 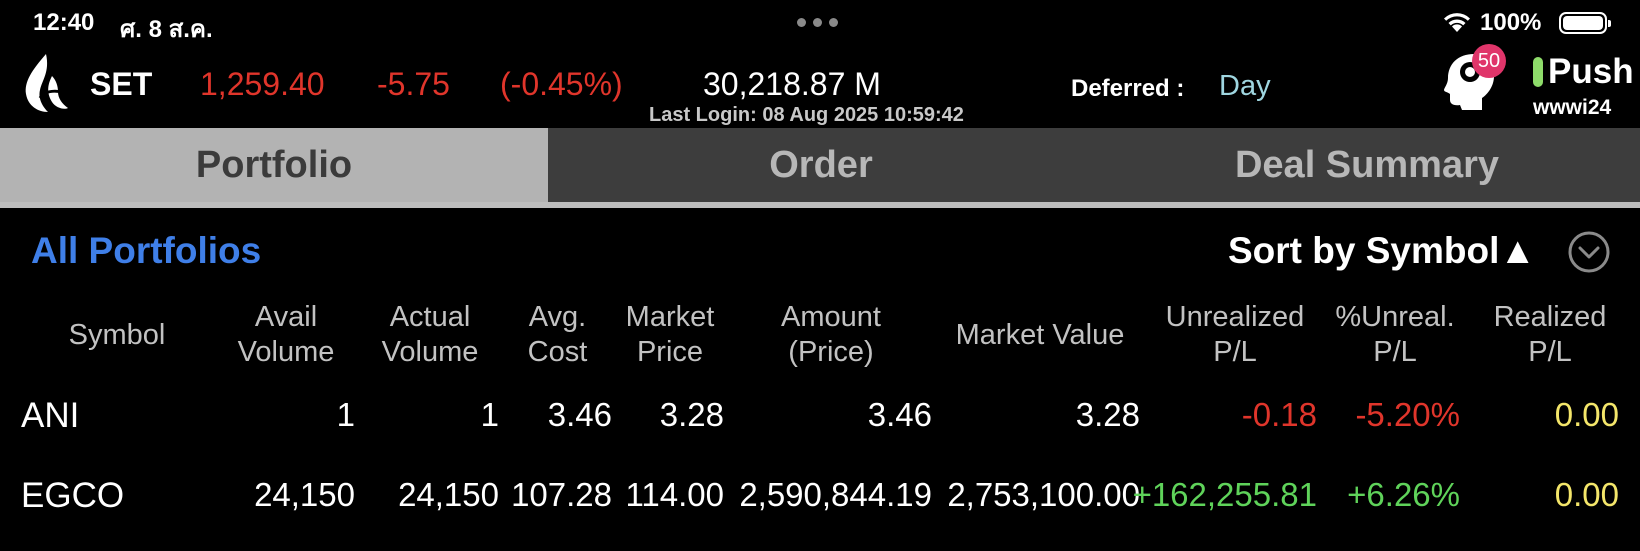 What do you see at coordinates (121, 84) in the screenshot?
I see `index-name: SET` at bounding box center [121, 84].